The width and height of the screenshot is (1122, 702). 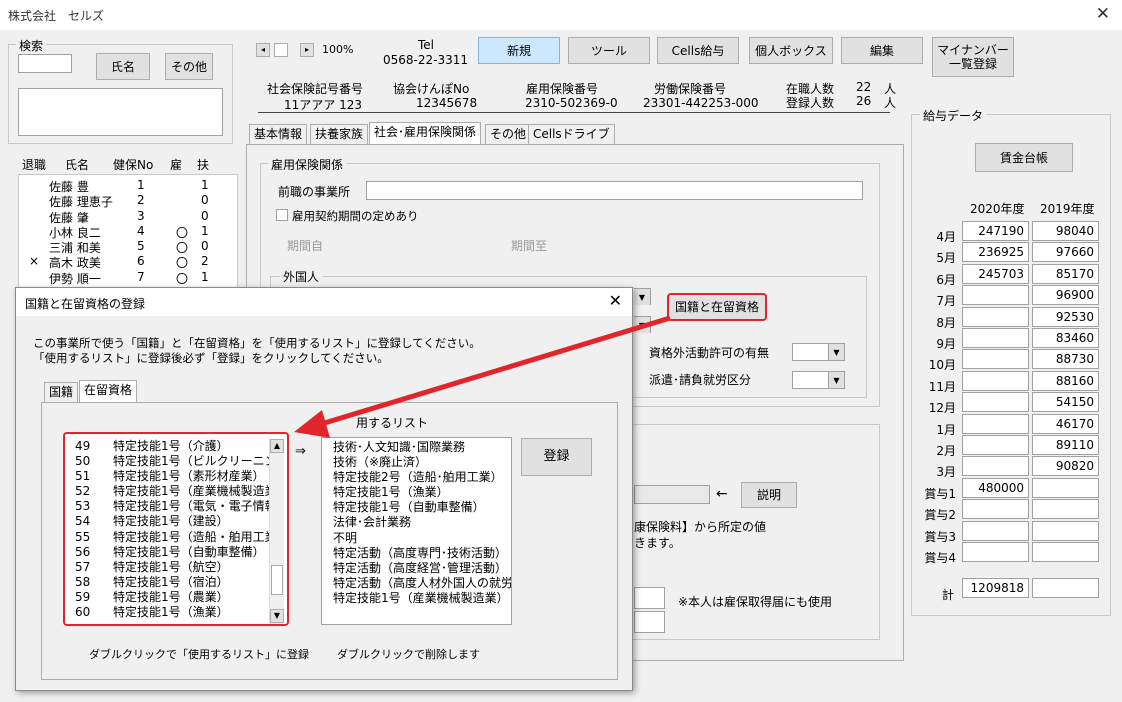 I want to click on employee-row: 佐藤 肇30, so click(x=128, y=217).